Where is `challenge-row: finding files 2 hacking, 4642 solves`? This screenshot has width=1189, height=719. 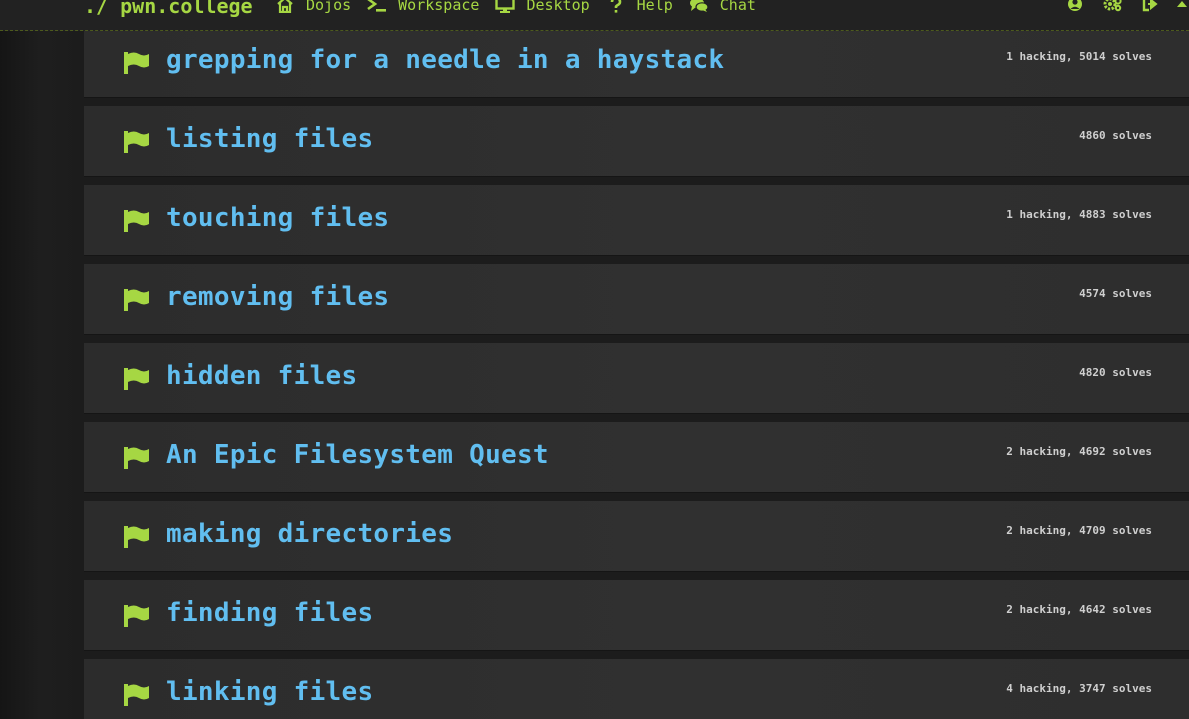 challenge-row: finding files 2 hacking, 4642 solves is located at coordinates (636, 615).